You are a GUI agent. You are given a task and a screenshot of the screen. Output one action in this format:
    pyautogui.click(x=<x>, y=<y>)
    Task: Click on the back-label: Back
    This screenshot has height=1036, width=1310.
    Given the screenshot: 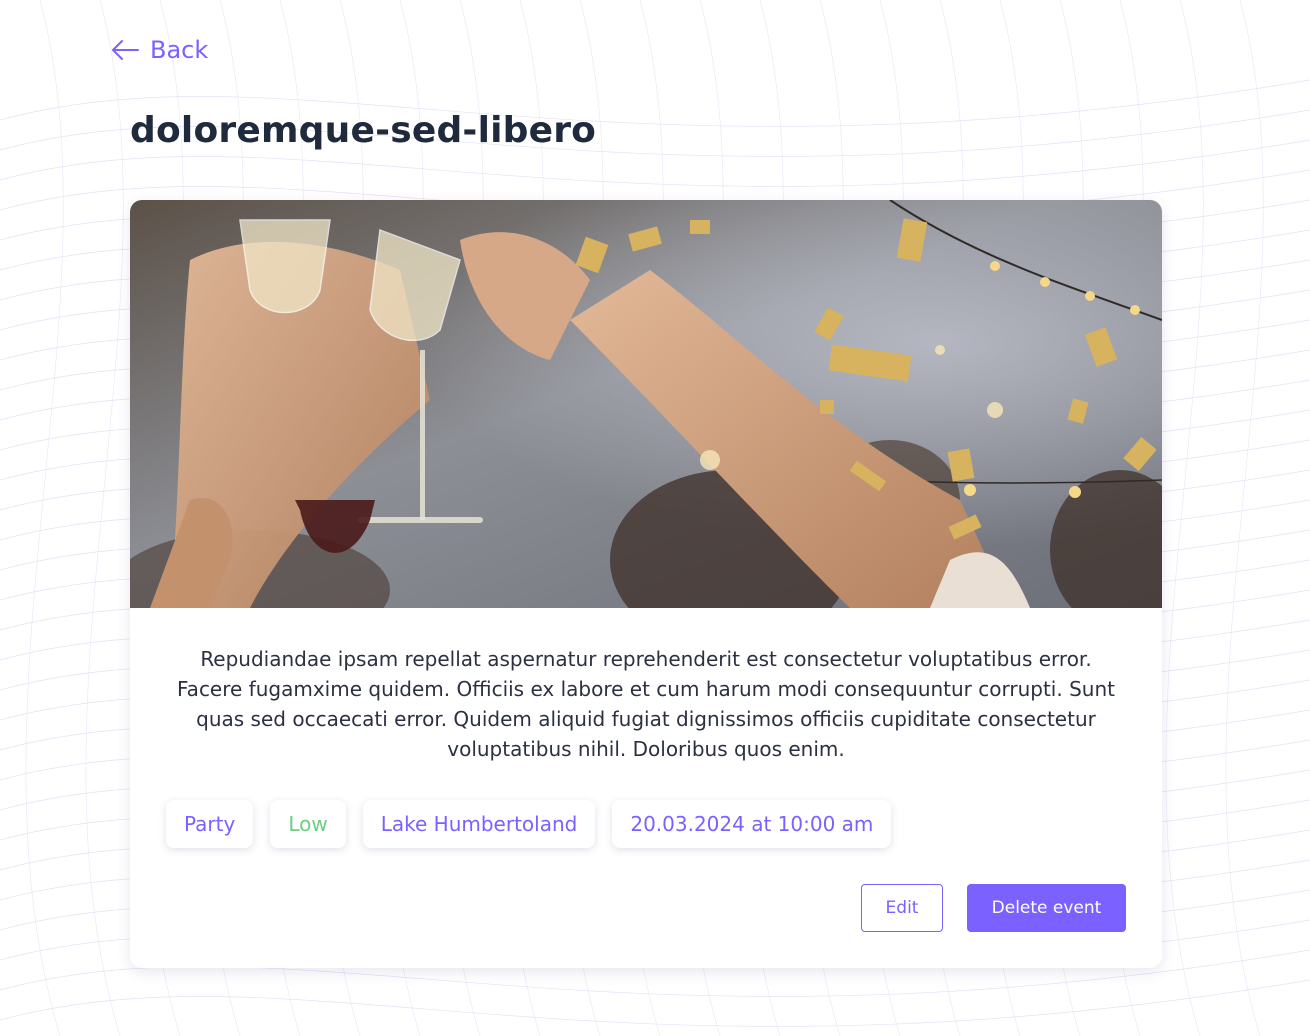 What is the action you would take?
    pyautogui.click(x=179, y=50)
    